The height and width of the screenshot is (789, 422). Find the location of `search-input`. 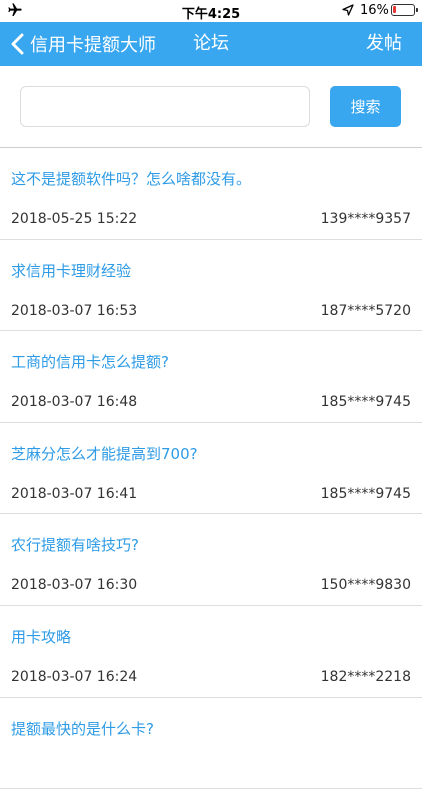

search-input is located at coordinates (165, 106).